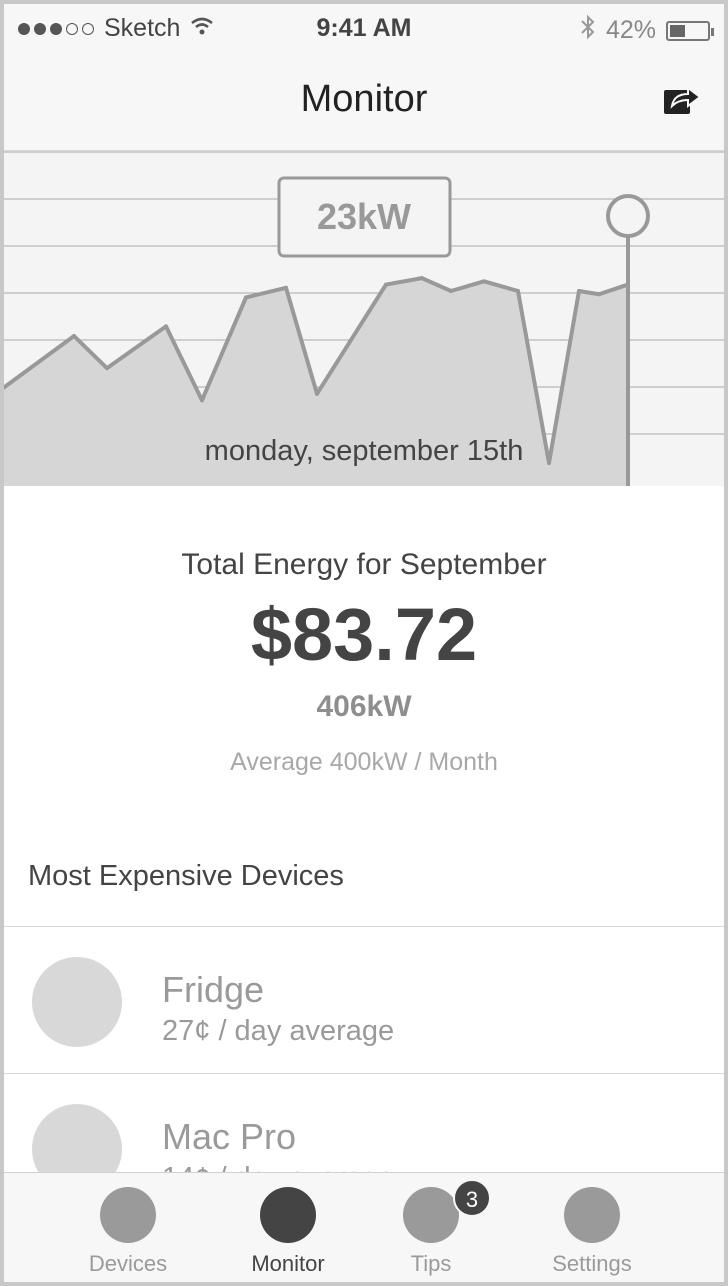  Describe the element at coordinates (364, 216) in the screenshot. I see `chart-tooltip-value: 23kW` at that location.